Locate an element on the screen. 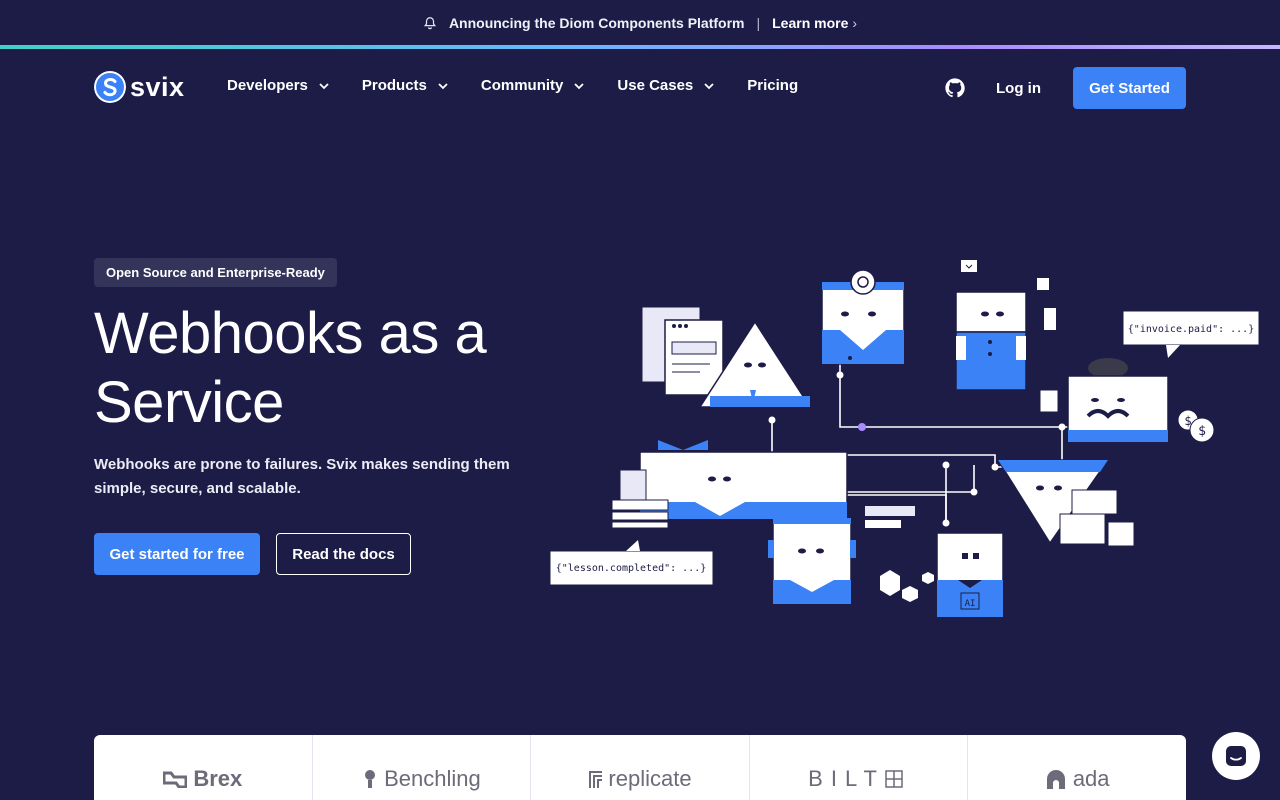  character-triangle-boxes is located at coordinates (1065, 503).